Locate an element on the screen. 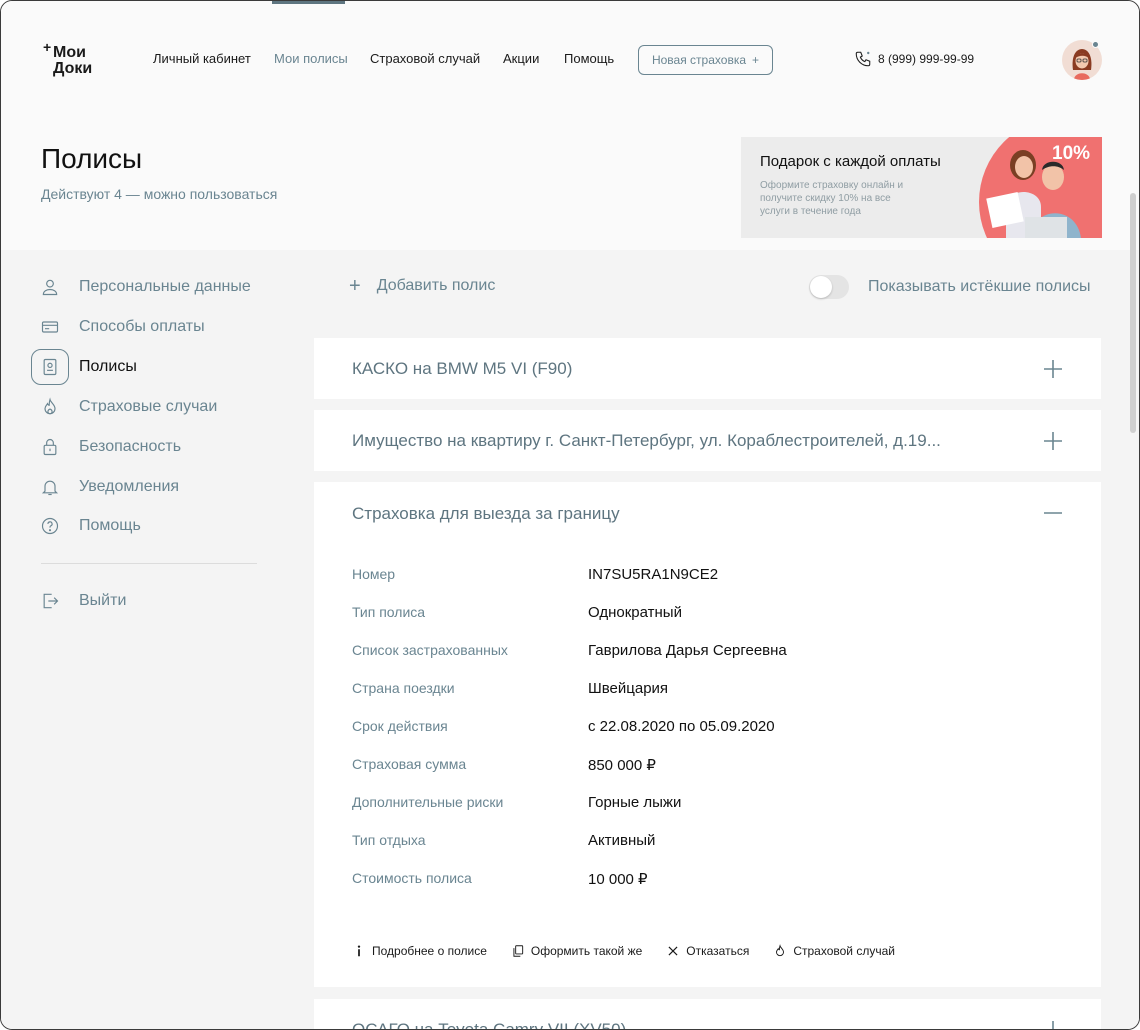  policy-accordion-osago: ОСАГО на Toyota Camry VII (XV50) is located at coordinates (707, 1014).